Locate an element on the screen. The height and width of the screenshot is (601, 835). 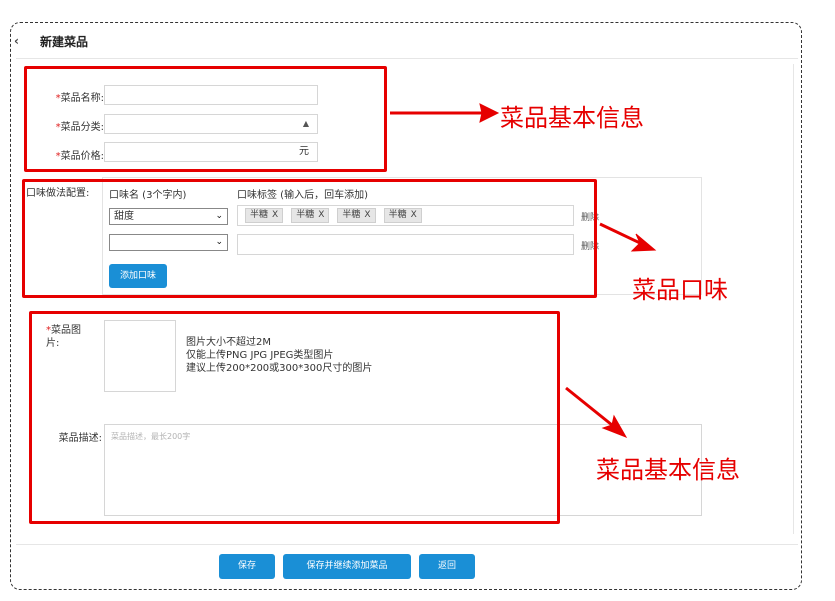
annotation-flavor-text: 菜品口味 is located at coordinates (680, 290).